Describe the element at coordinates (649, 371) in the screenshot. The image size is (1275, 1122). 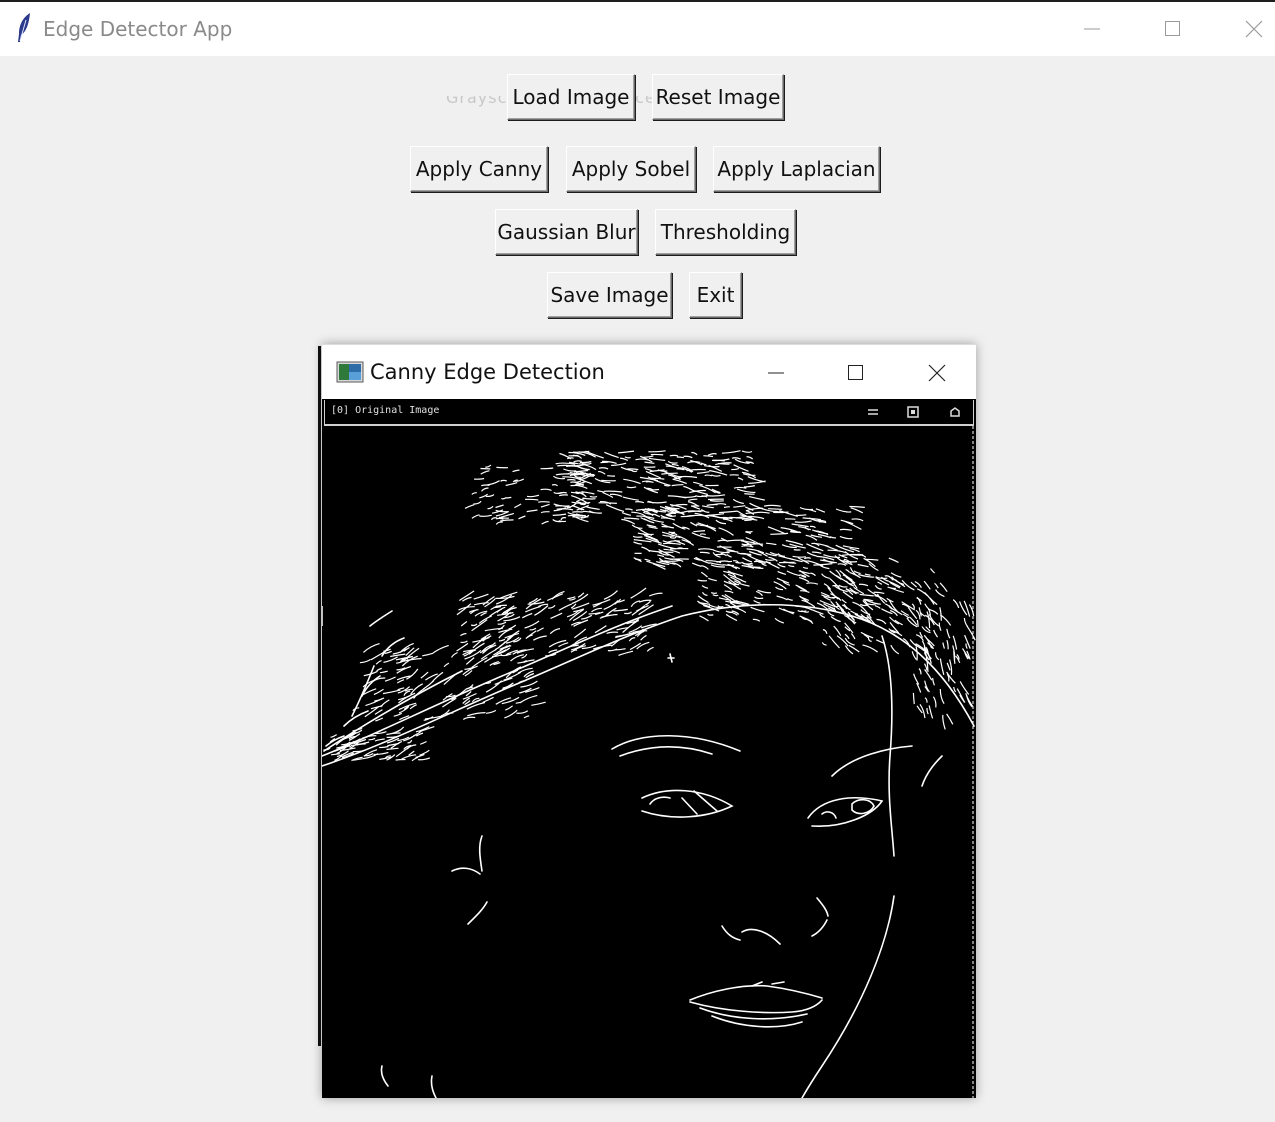
I see `child-titlebar: Canny Edge Detection` at that location.